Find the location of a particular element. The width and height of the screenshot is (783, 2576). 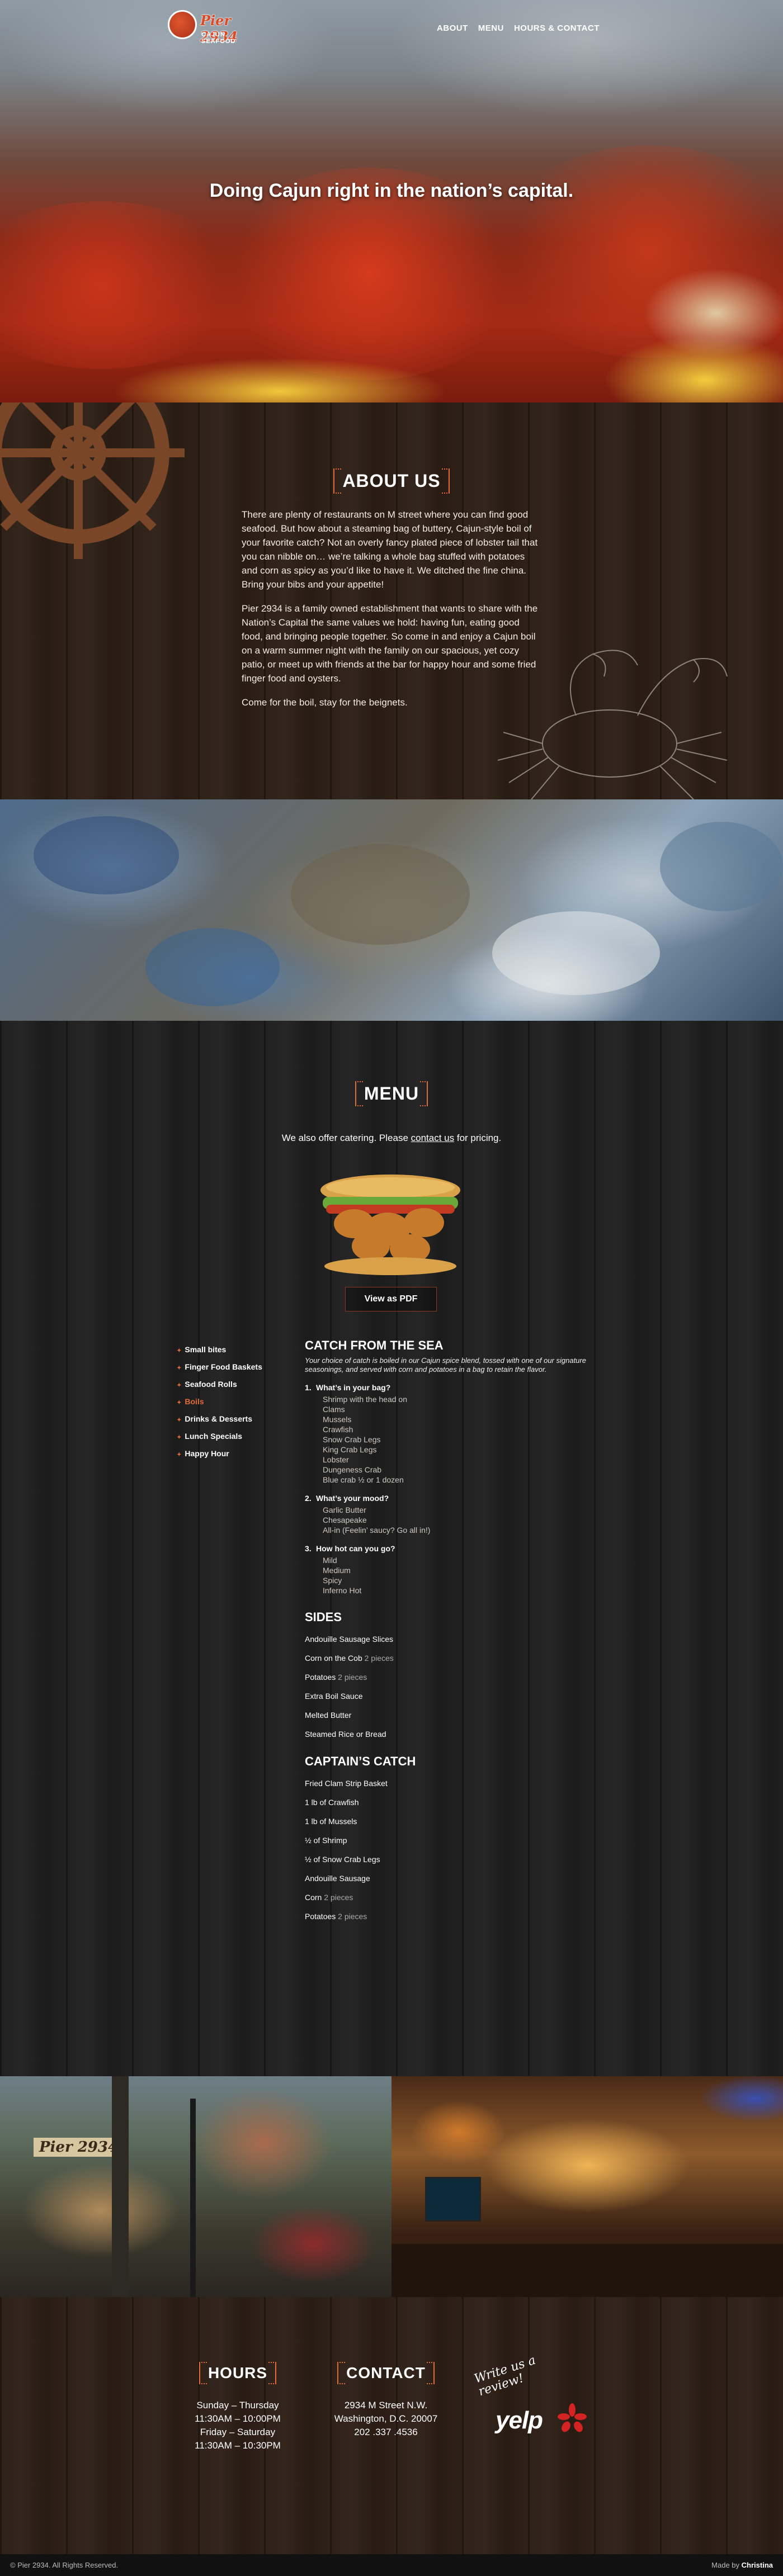

menu-board is located at coordinates (453, 2199).